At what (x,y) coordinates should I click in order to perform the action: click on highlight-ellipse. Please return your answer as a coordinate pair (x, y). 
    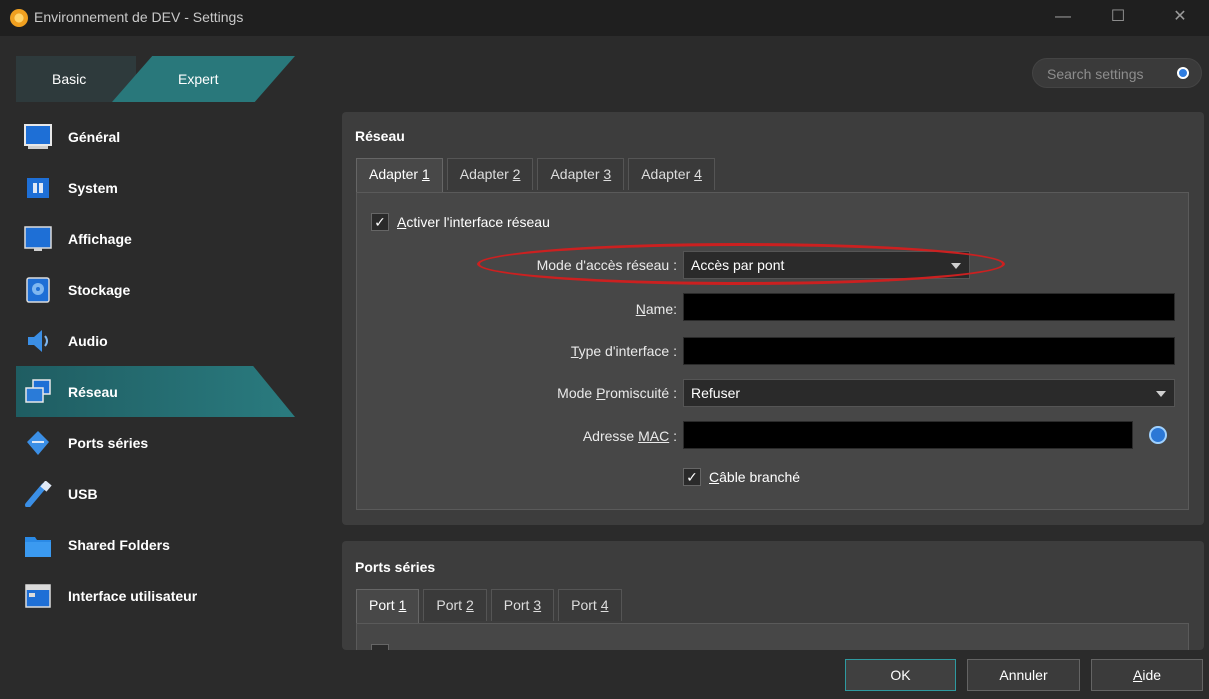
    Looking at the image, I should click on (741, 264).